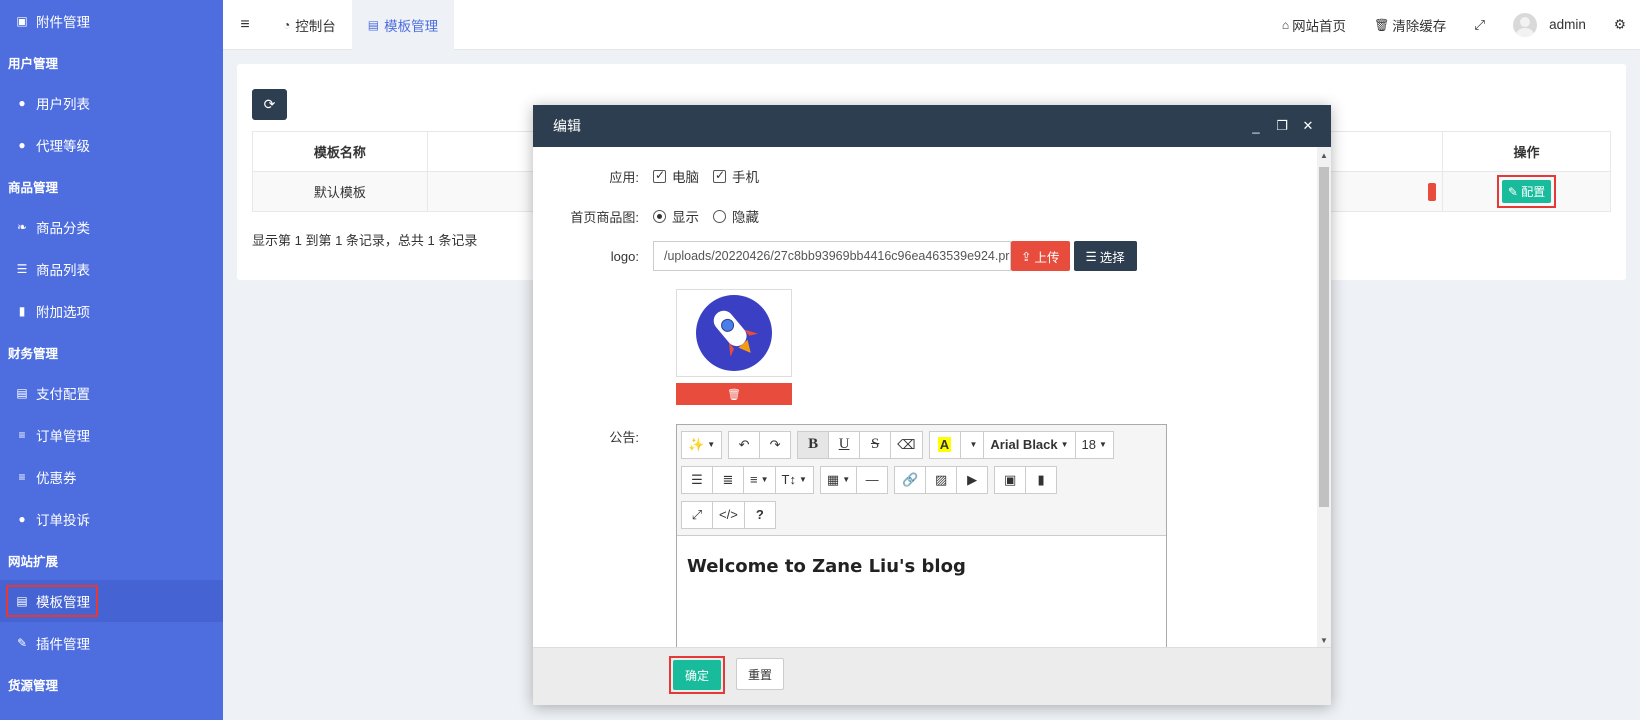 The height and width of the screenshot is (720, 1640). Describe the element at coordinates (932, 126) in the screenshot. I see `modal-header: 编辑 _ ❐ ✕` at that location.